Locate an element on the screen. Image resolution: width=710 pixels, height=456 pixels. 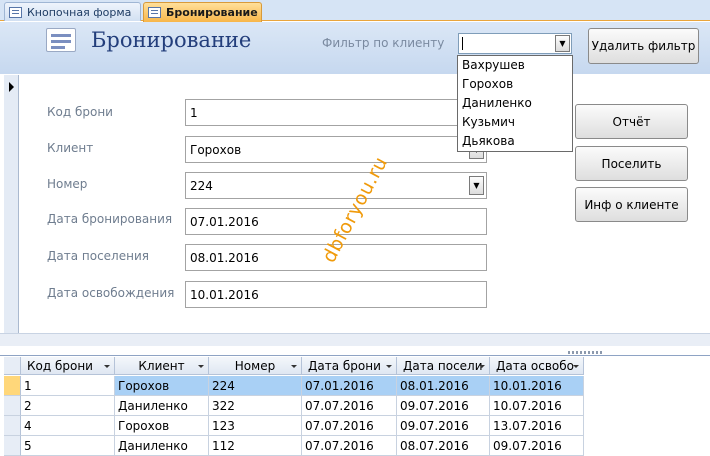
tab-label: Бронирование is located at coordinates (212, 12).